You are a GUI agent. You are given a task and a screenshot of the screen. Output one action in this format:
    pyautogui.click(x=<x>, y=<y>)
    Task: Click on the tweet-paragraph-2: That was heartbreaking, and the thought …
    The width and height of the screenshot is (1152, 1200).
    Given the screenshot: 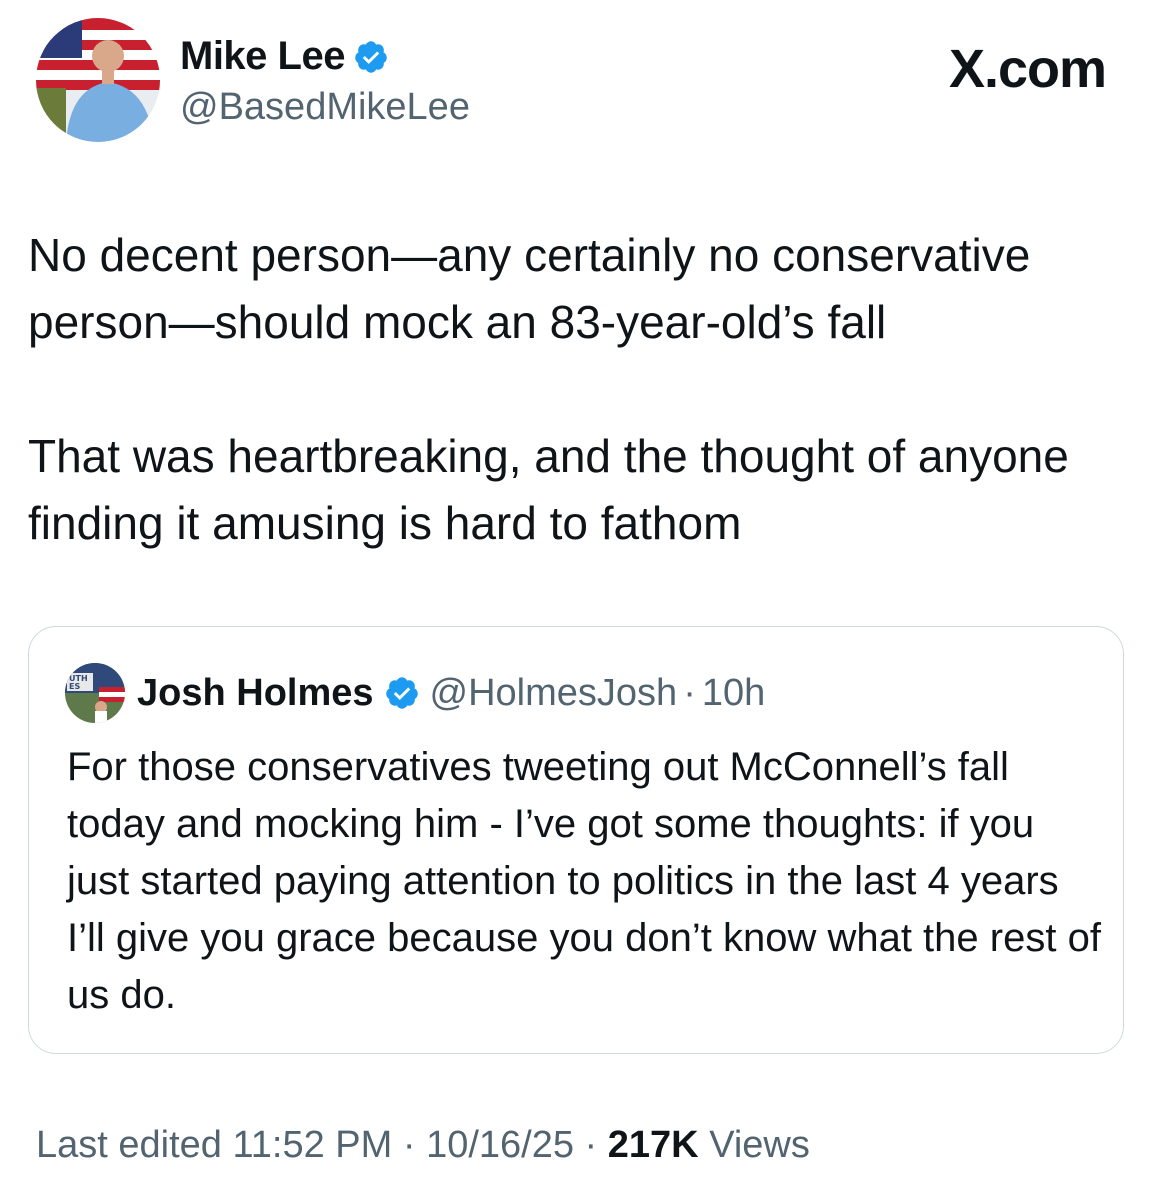 What is the action you would take?
    pyautogui.click(x=548, y=489)
    